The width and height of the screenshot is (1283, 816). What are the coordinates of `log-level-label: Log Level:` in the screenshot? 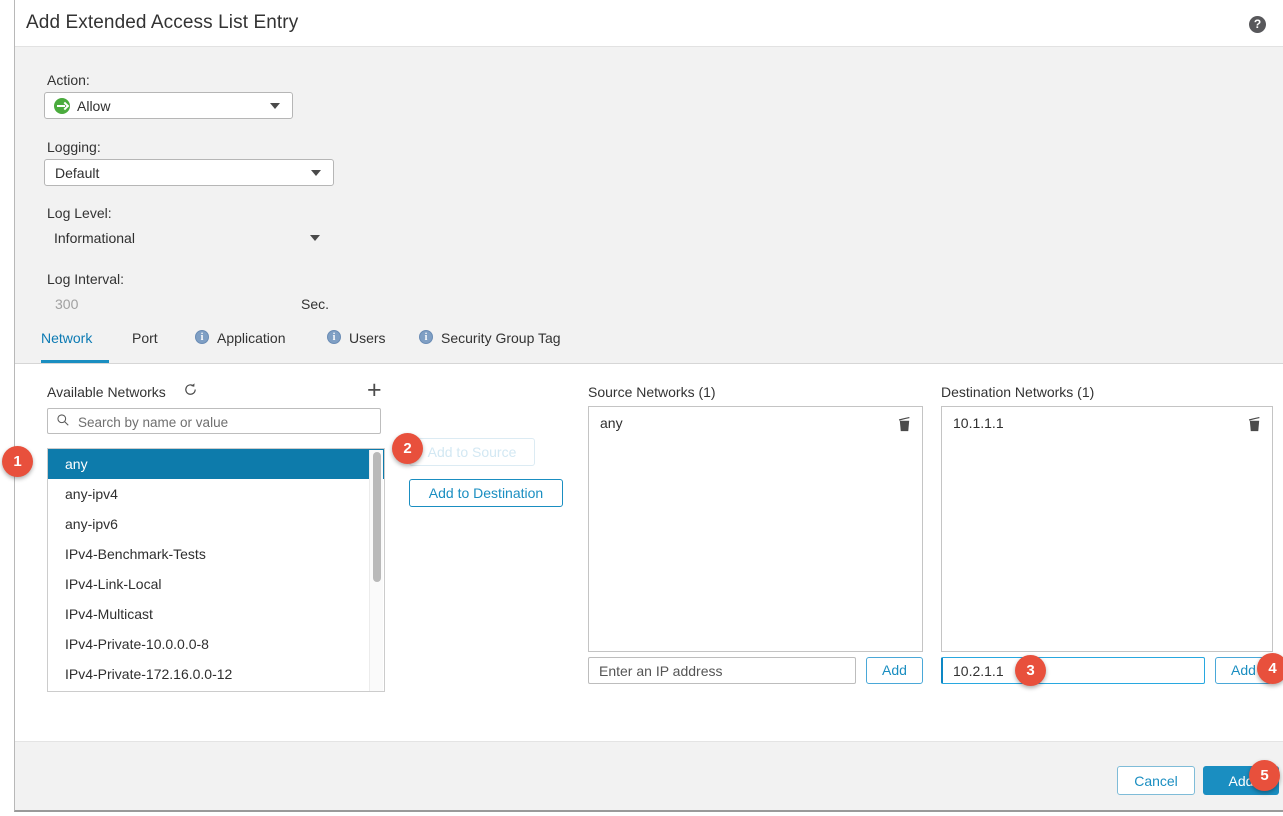 It's located at (79, 213).